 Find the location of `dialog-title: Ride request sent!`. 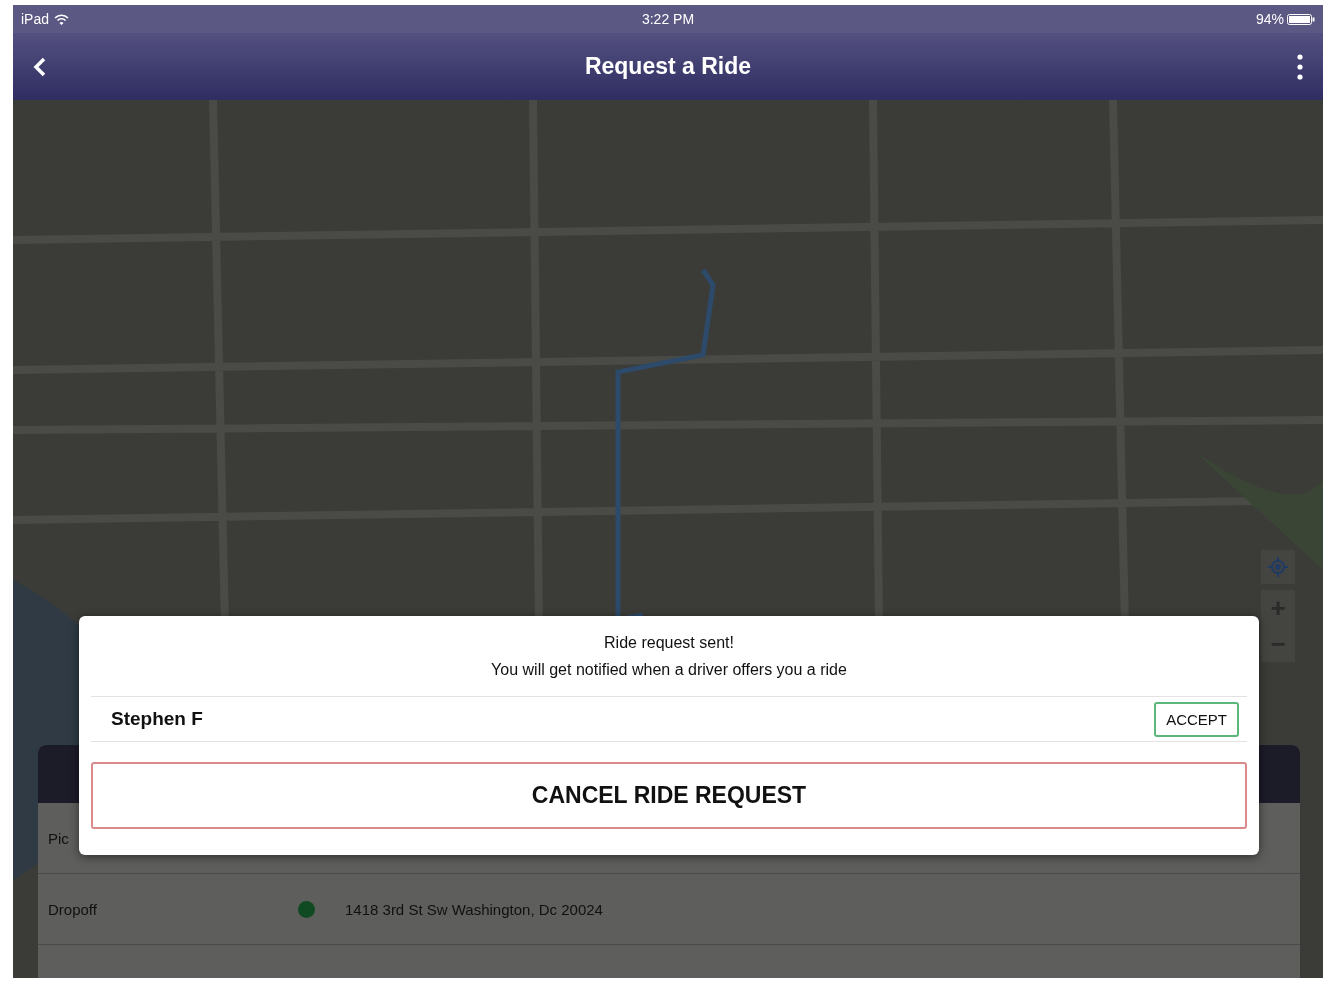

dialog-title: Ride request sent! is located at coordinates (669, 643).